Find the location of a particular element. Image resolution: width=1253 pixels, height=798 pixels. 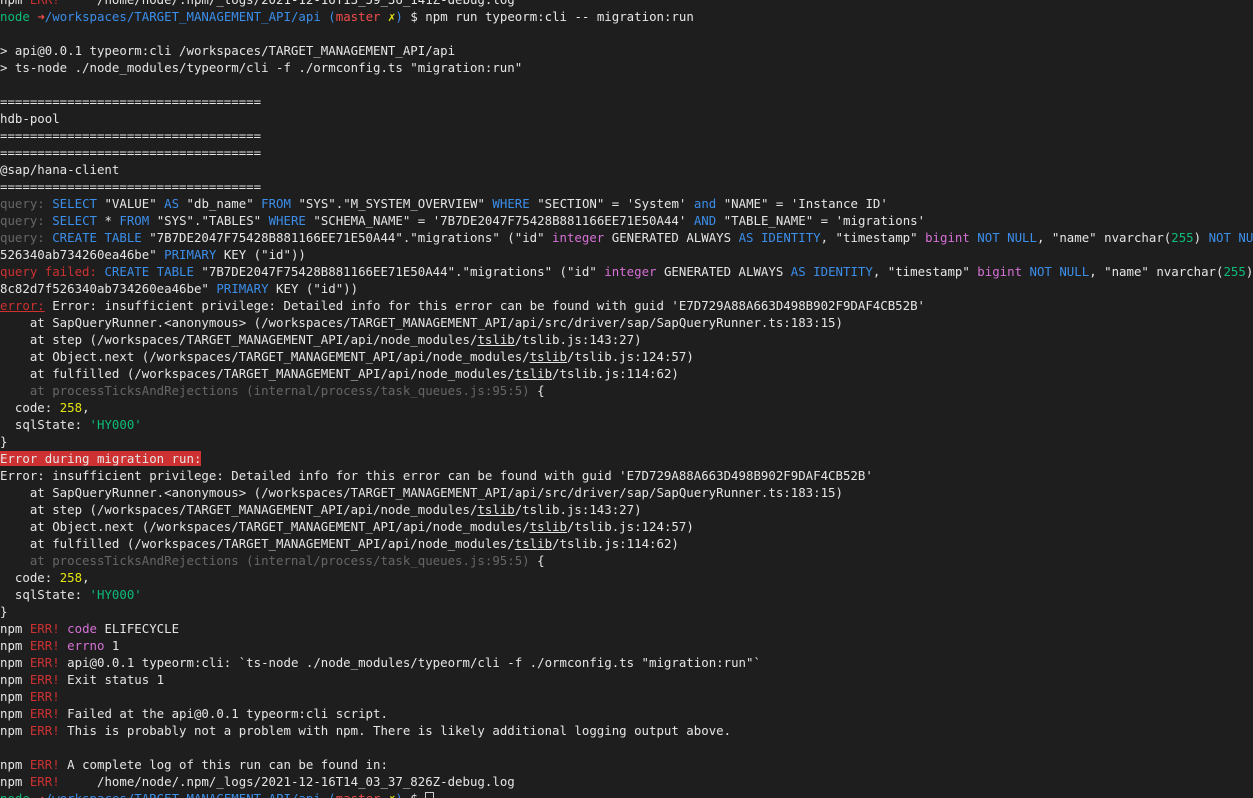

terminal-line: npm ERR! Exit status 1 is located at coordinates (626, 679).